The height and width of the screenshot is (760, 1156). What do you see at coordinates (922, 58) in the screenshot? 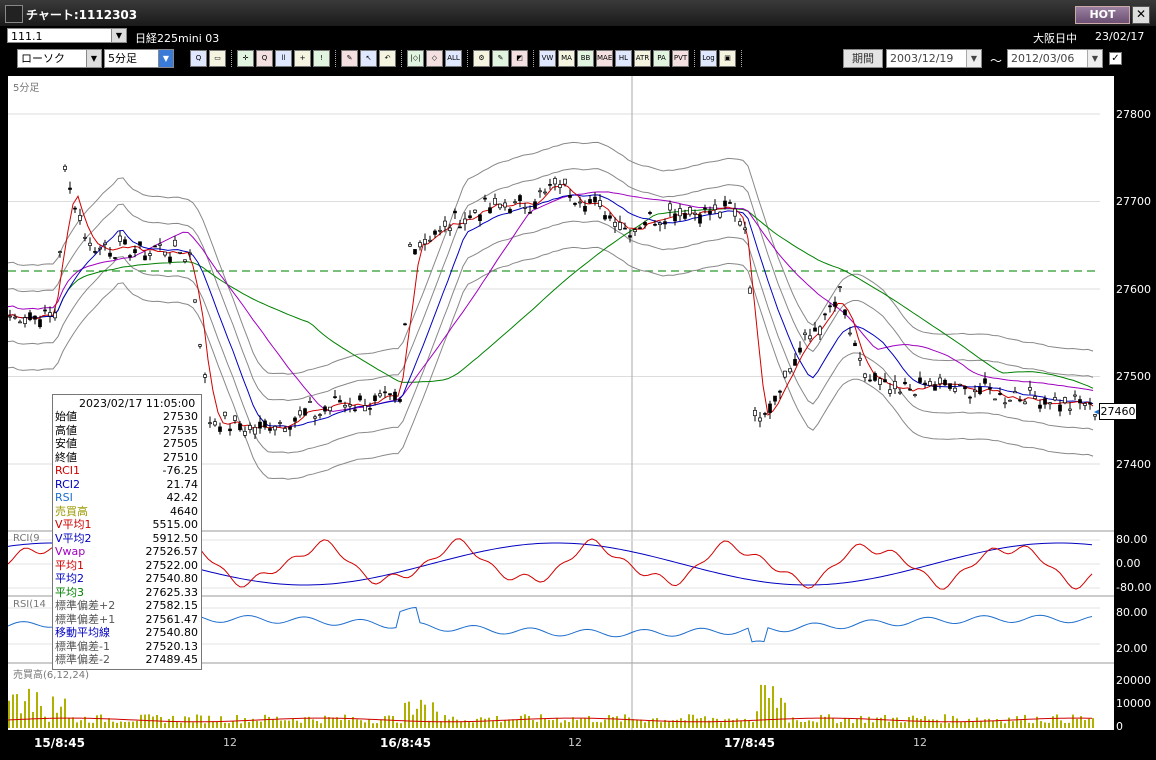
I see `date-from-value: 2003/12/19` at bounding box center [922, 58].